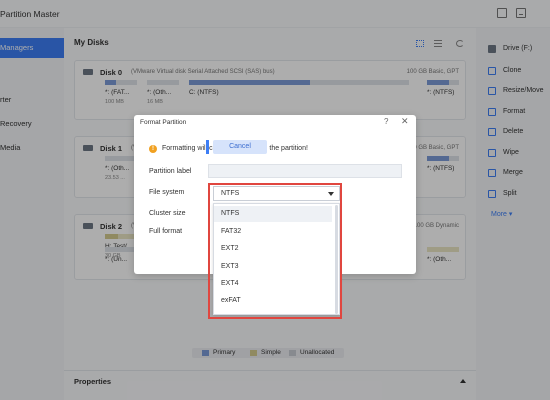 The image size is (550, 400). I want to click on partition-label-label: Partition label, so click(170, 171).